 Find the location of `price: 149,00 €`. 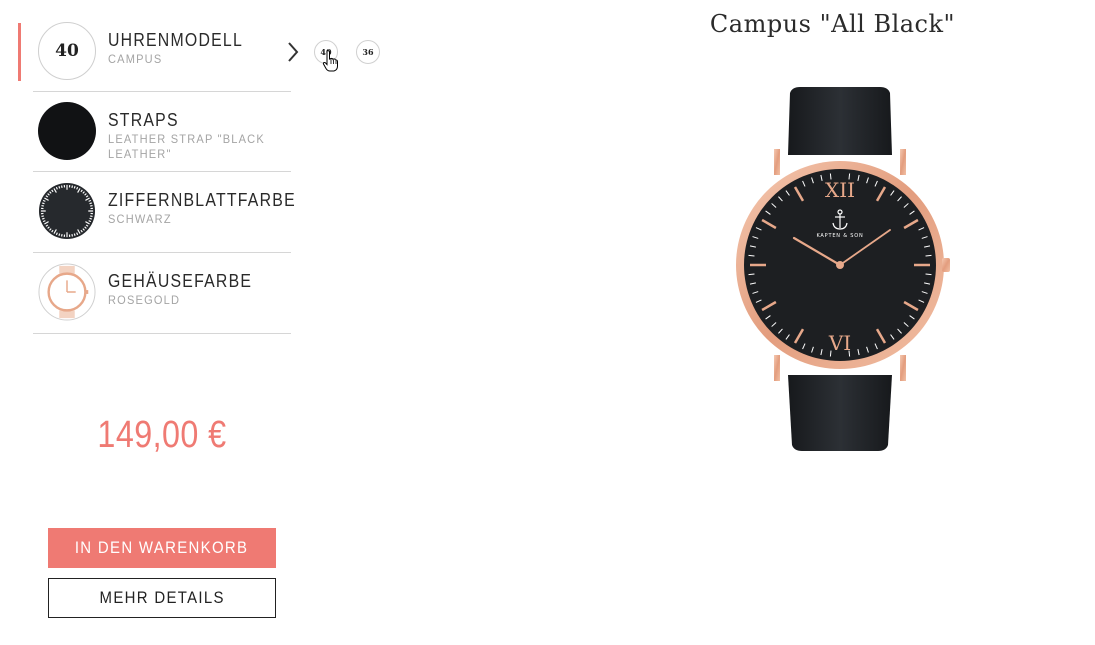

price: 149,00 € is located at coordinates (162, 435).